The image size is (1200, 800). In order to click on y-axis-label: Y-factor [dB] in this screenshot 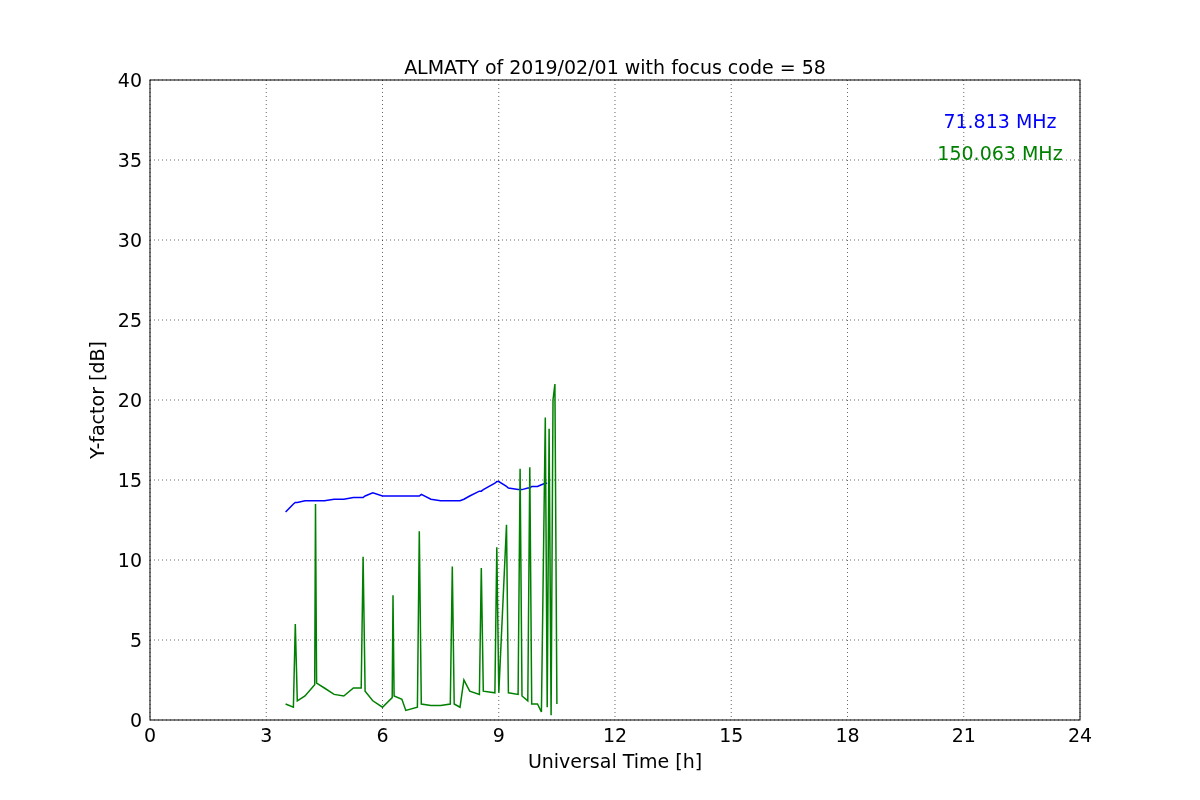, I will do `click(97, 400)`.